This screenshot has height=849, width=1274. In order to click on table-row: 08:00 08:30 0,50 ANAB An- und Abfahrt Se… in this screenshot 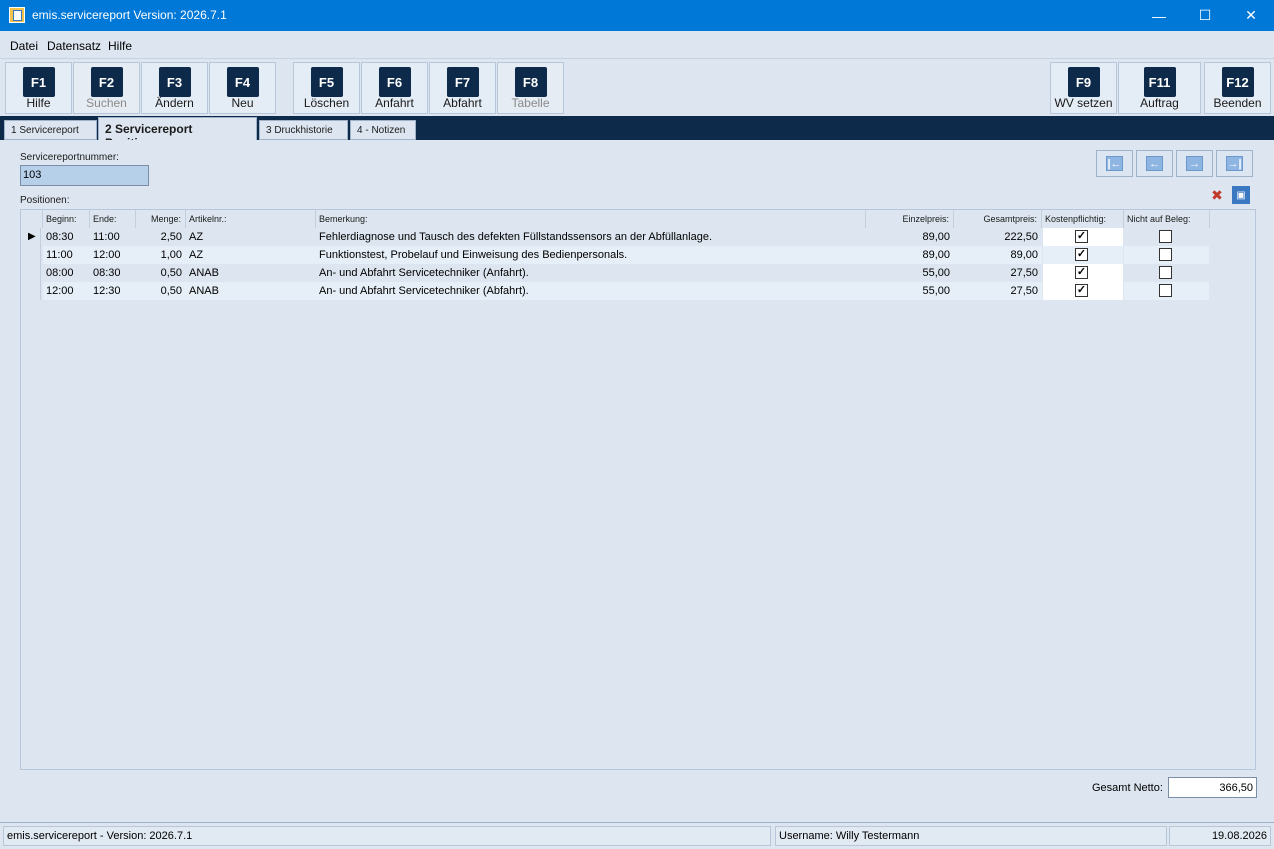, I will do `click(615, 273)`.